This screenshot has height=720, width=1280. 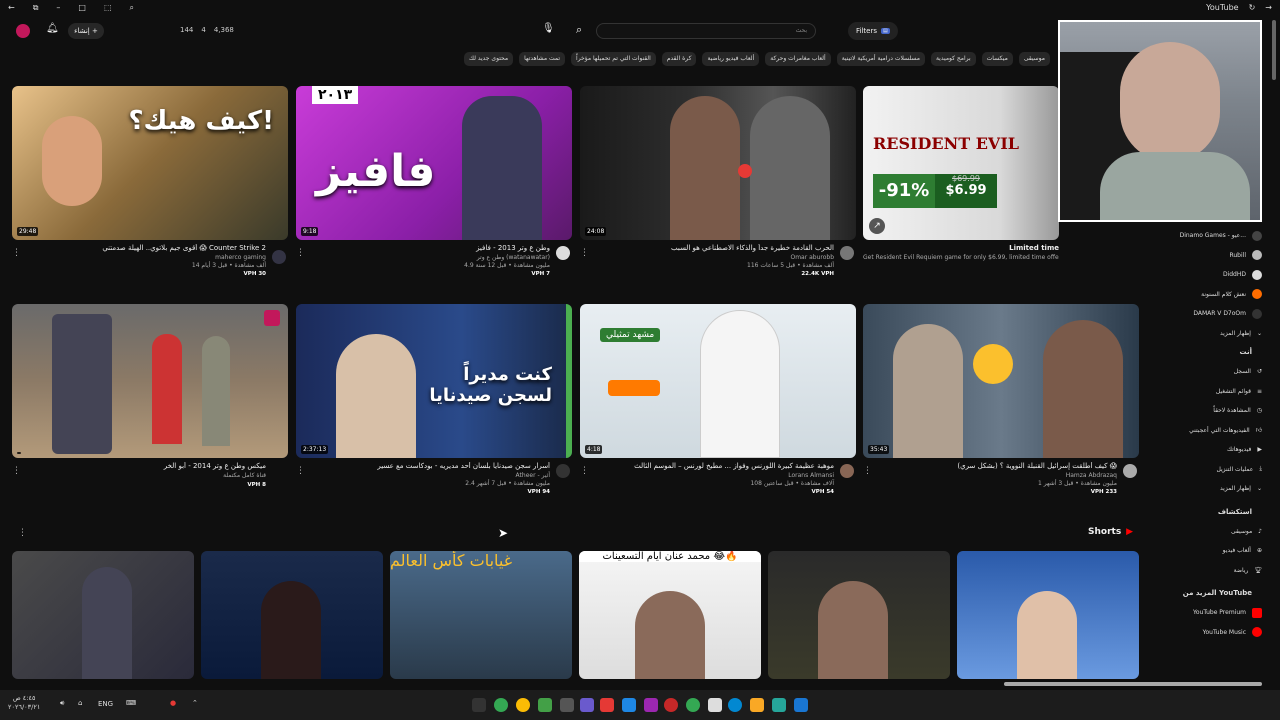 I want to click on file-explorer-icon, so click(x=757, y=705).